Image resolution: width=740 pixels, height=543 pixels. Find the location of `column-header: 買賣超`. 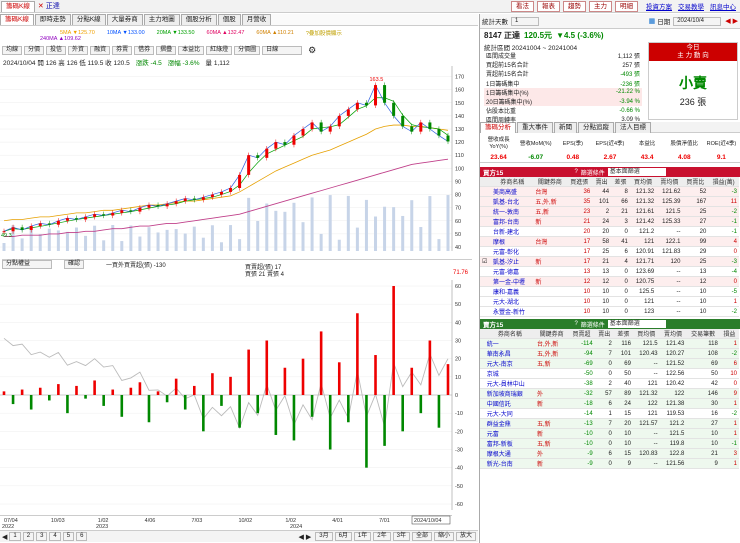

column-header: 買賣超 is located at coordinates (581, 334).